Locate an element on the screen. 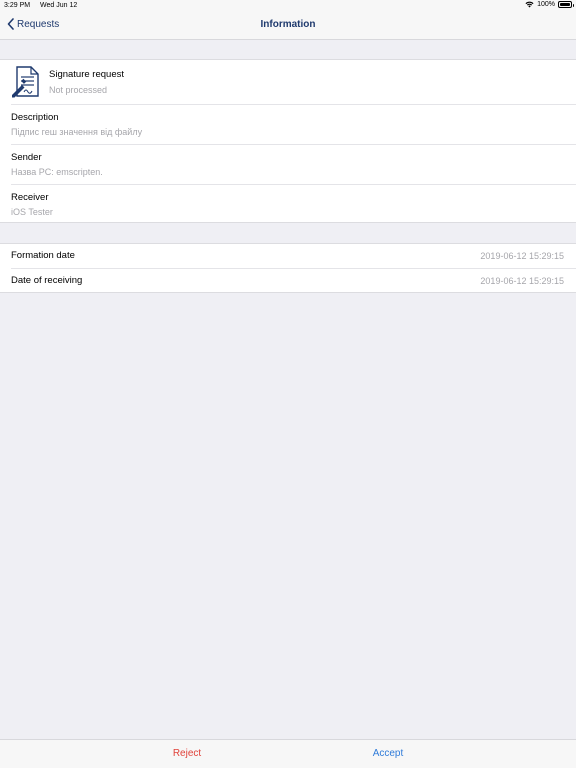  signature-request-title: Signature request is located at coordinates (86, 74).